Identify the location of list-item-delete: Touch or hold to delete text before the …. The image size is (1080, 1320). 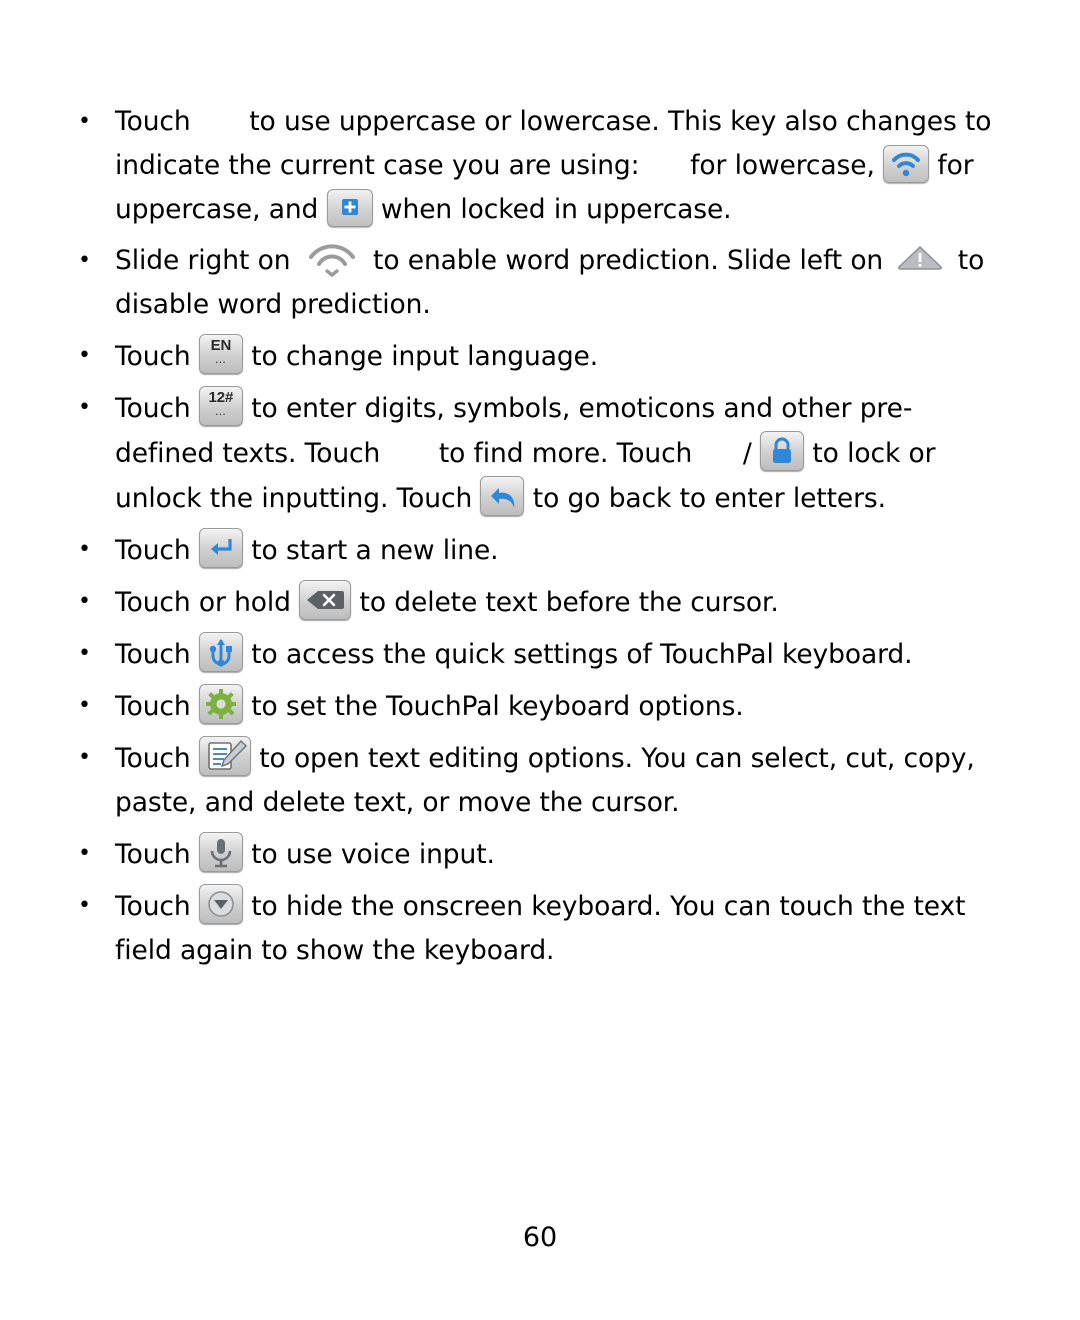
(531, 602).